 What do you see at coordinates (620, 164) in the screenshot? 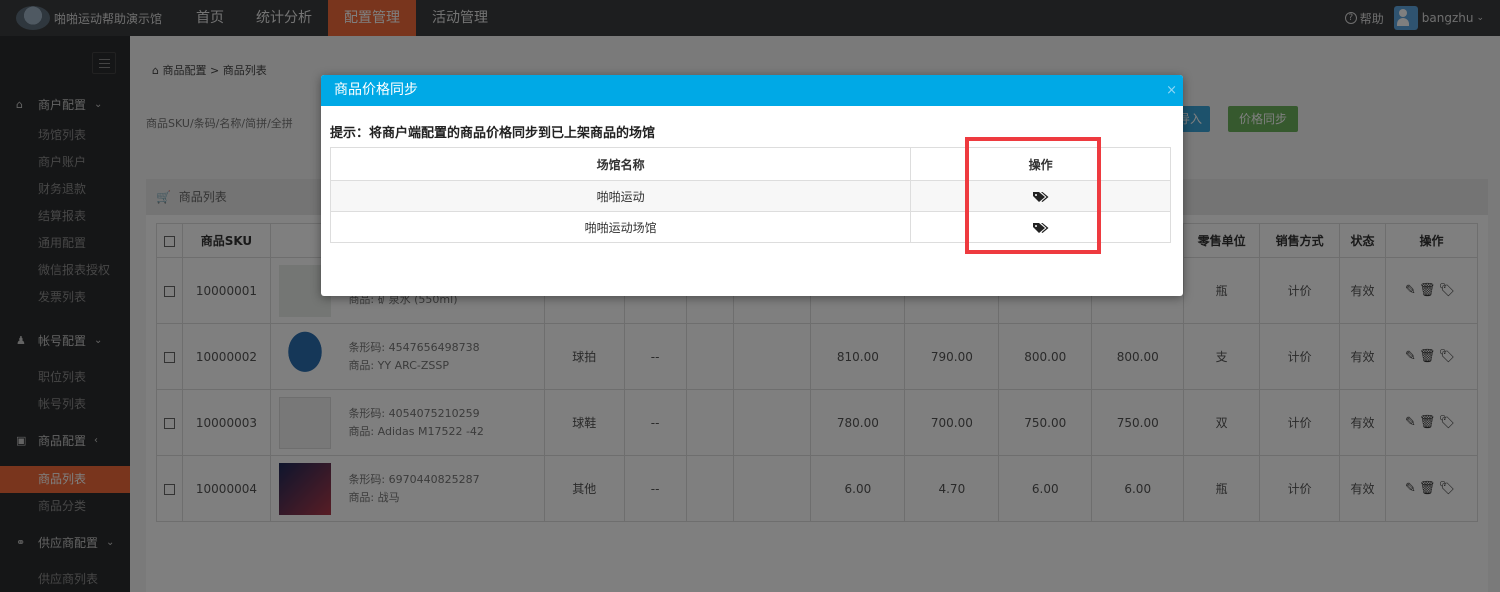
I see `column-header-venue: 场馆名称` at bounding box center [620, 164].